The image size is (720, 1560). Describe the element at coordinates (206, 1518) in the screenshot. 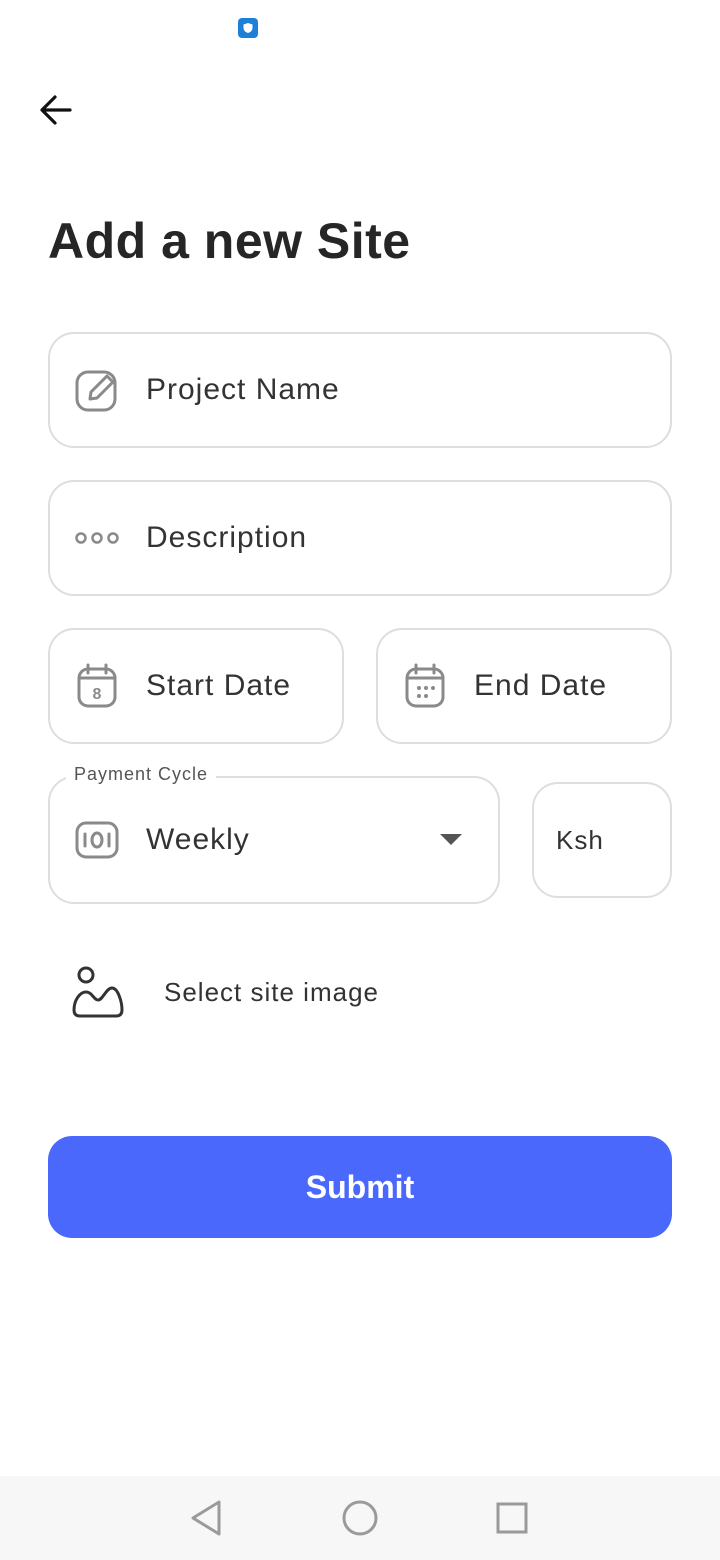

I see `nav-back-icon` at that location.